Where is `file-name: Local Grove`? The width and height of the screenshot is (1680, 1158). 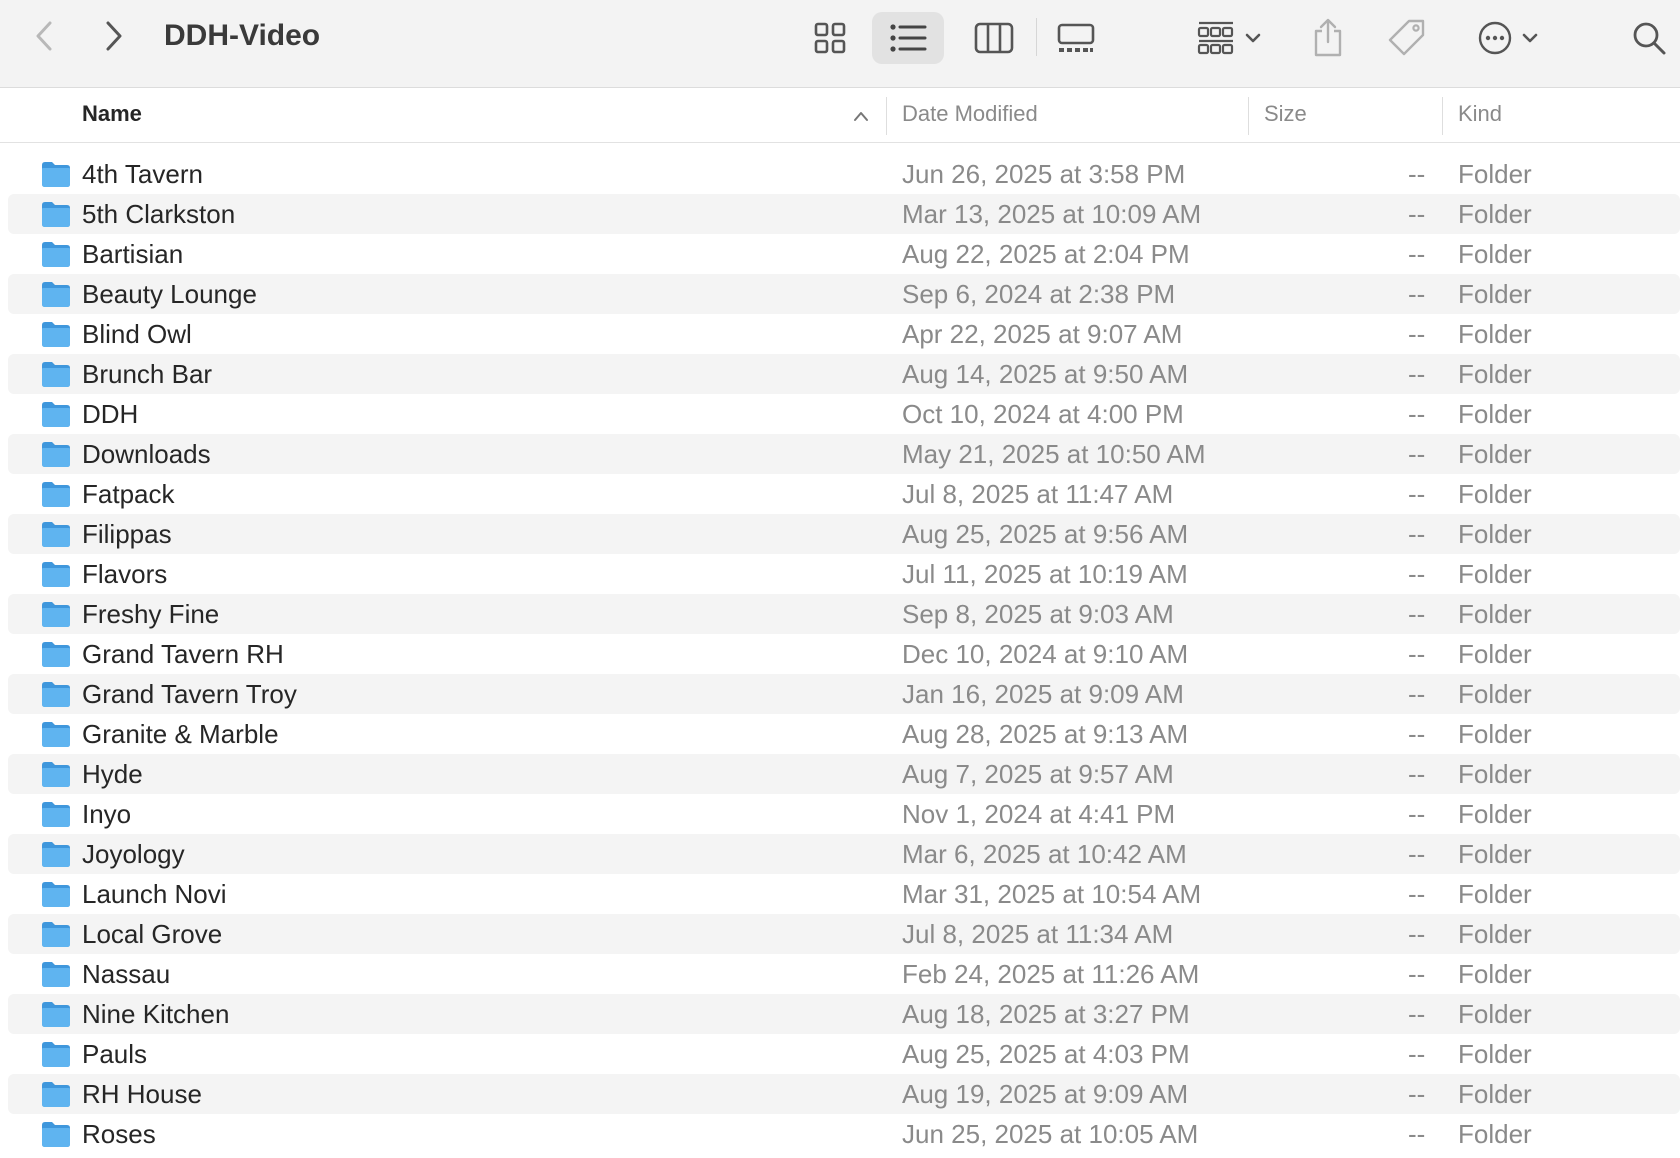 file-name: Local Grove is located at coordinates (152, 934).